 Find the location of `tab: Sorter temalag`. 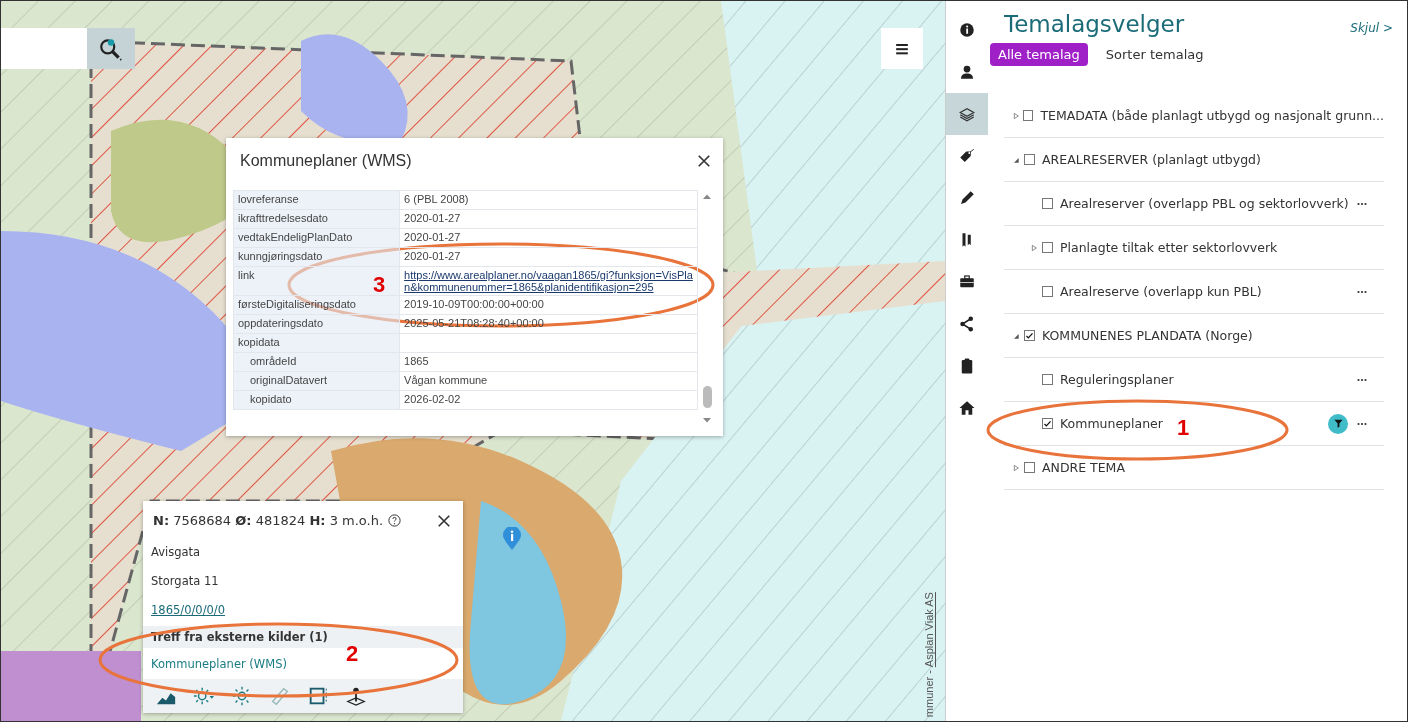

tab: Sorter temalag is located at coordinates (1154, 54).